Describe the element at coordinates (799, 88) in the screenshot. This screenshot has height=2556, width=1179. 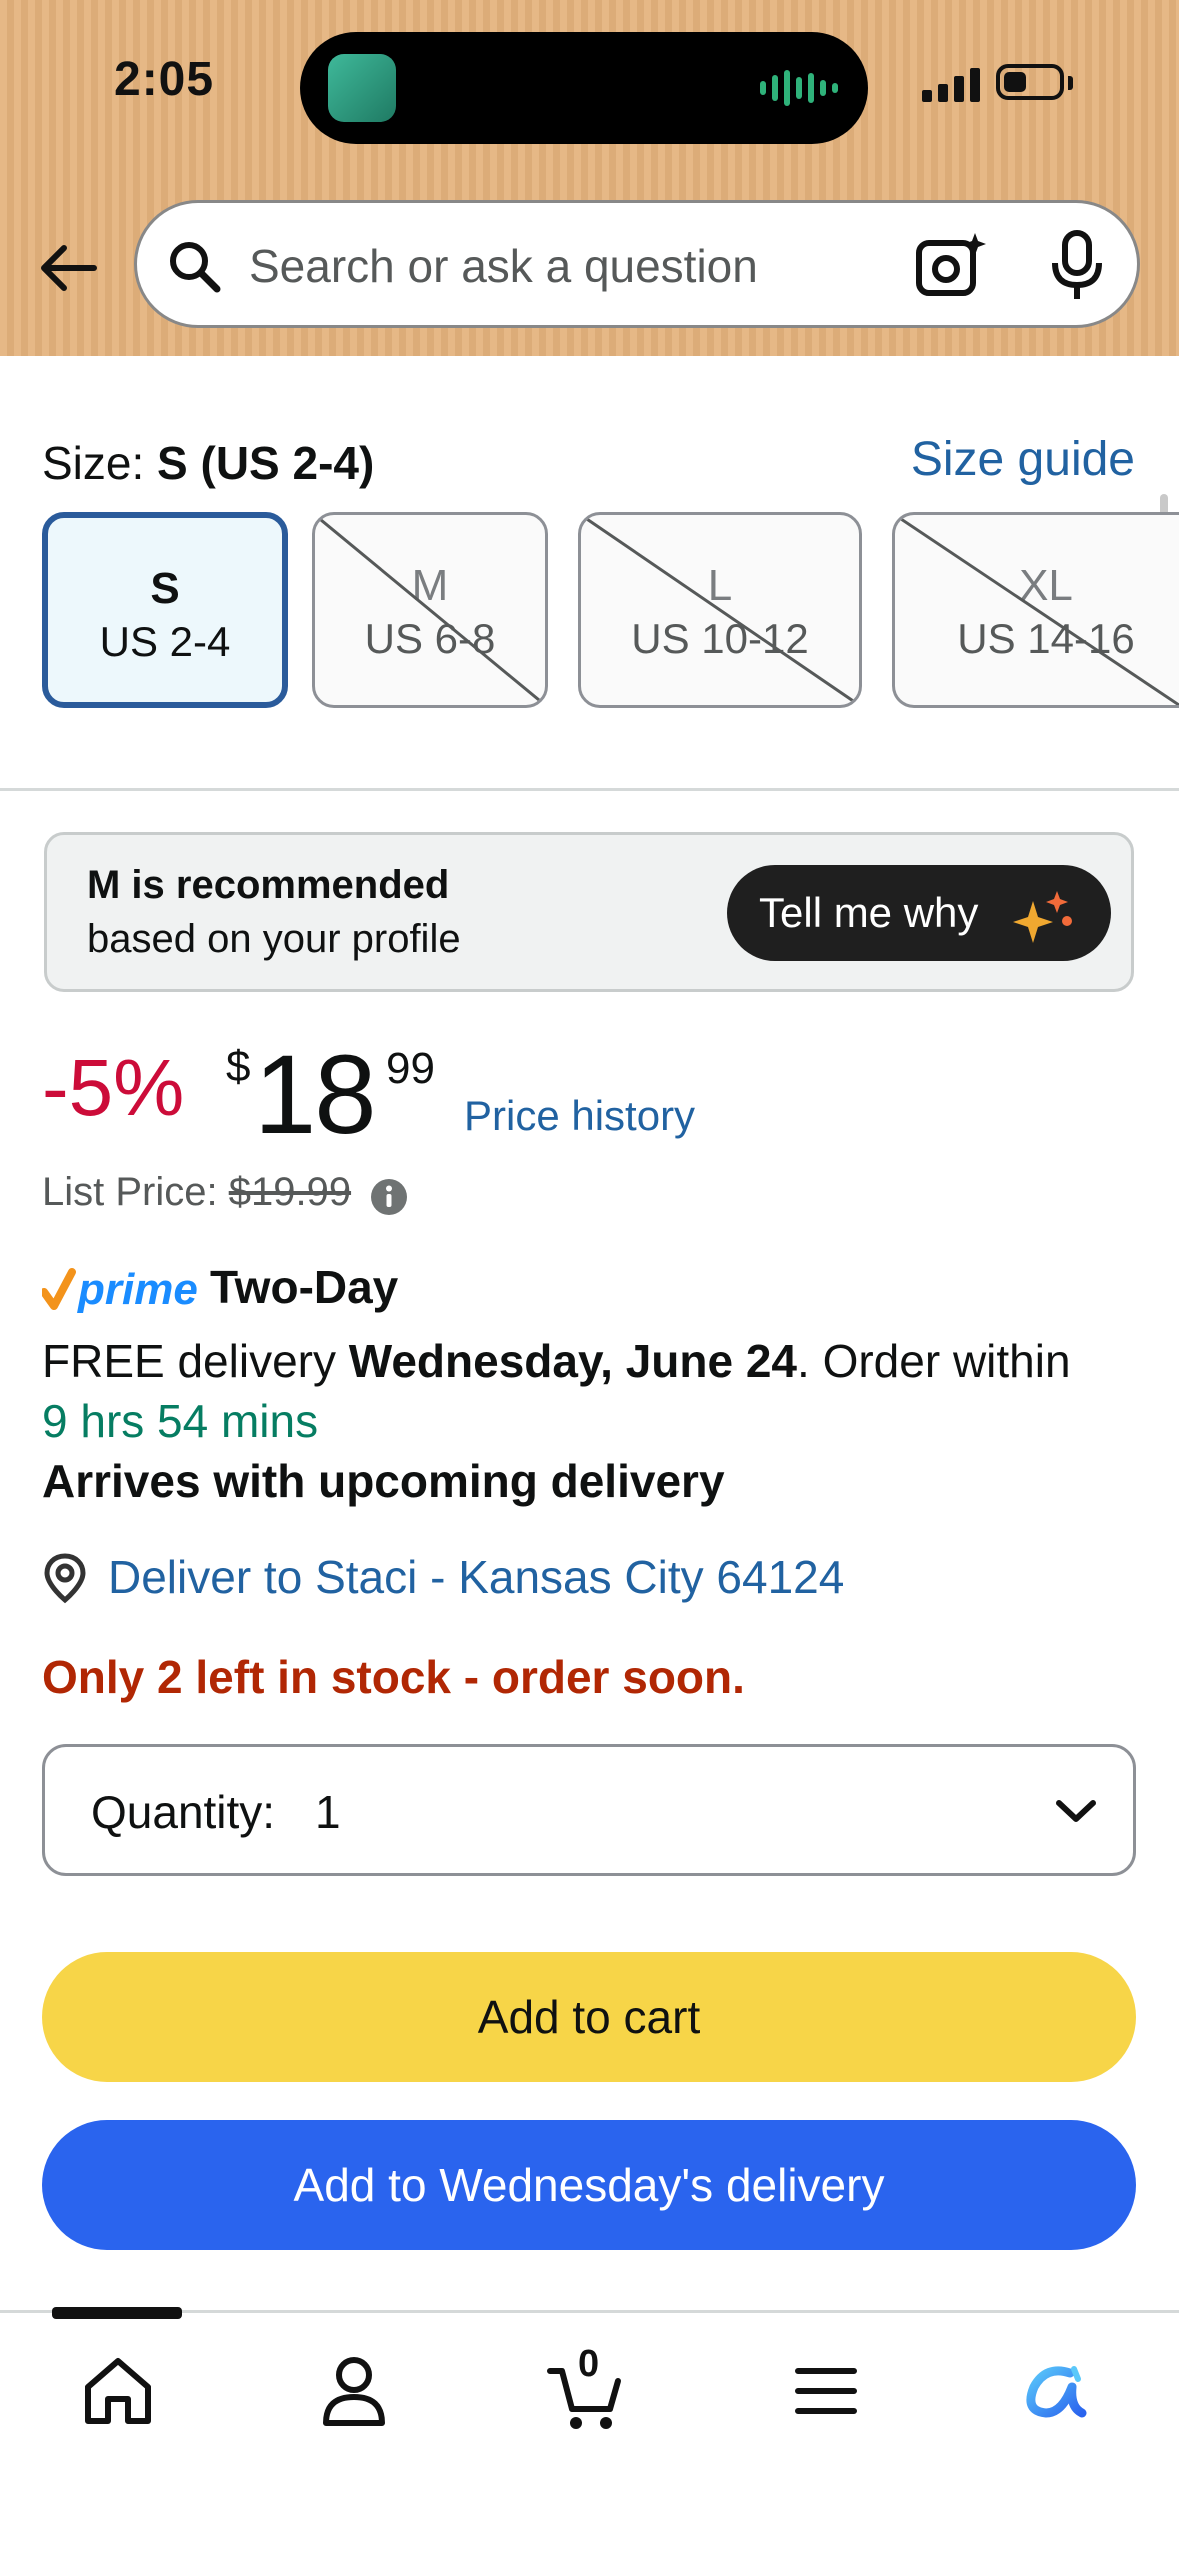
I see `audio-wave-icon` at that location.